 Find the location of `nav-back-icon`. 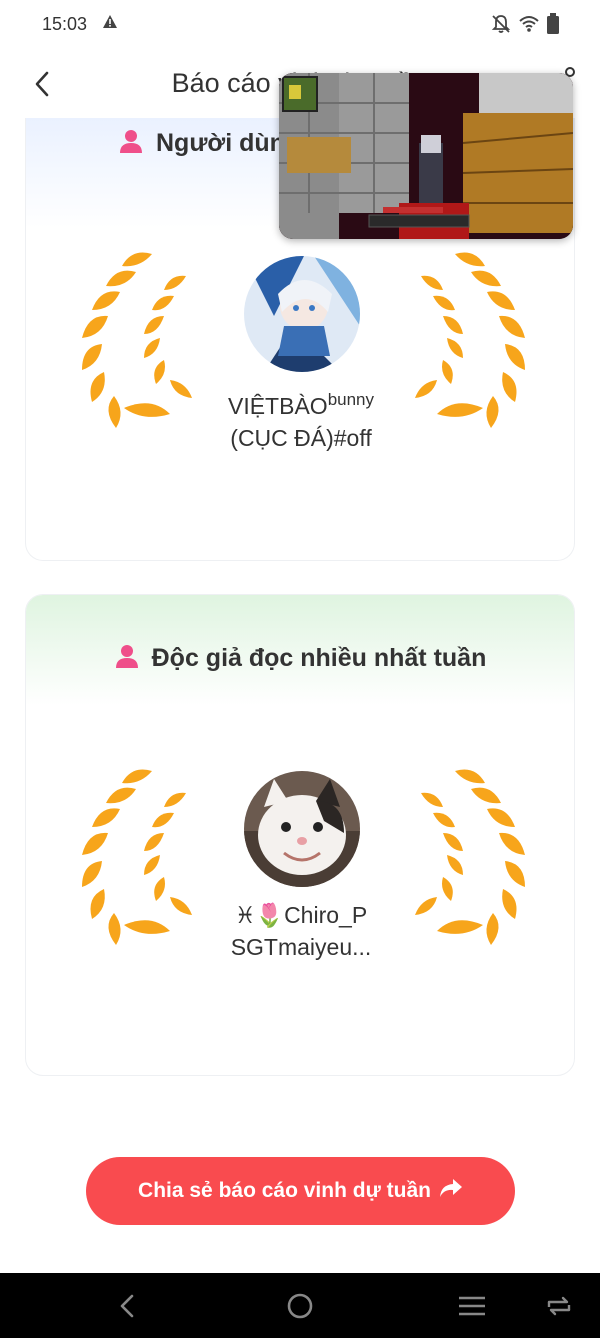

nav-back-icon is located at coordinates (127, 1306).